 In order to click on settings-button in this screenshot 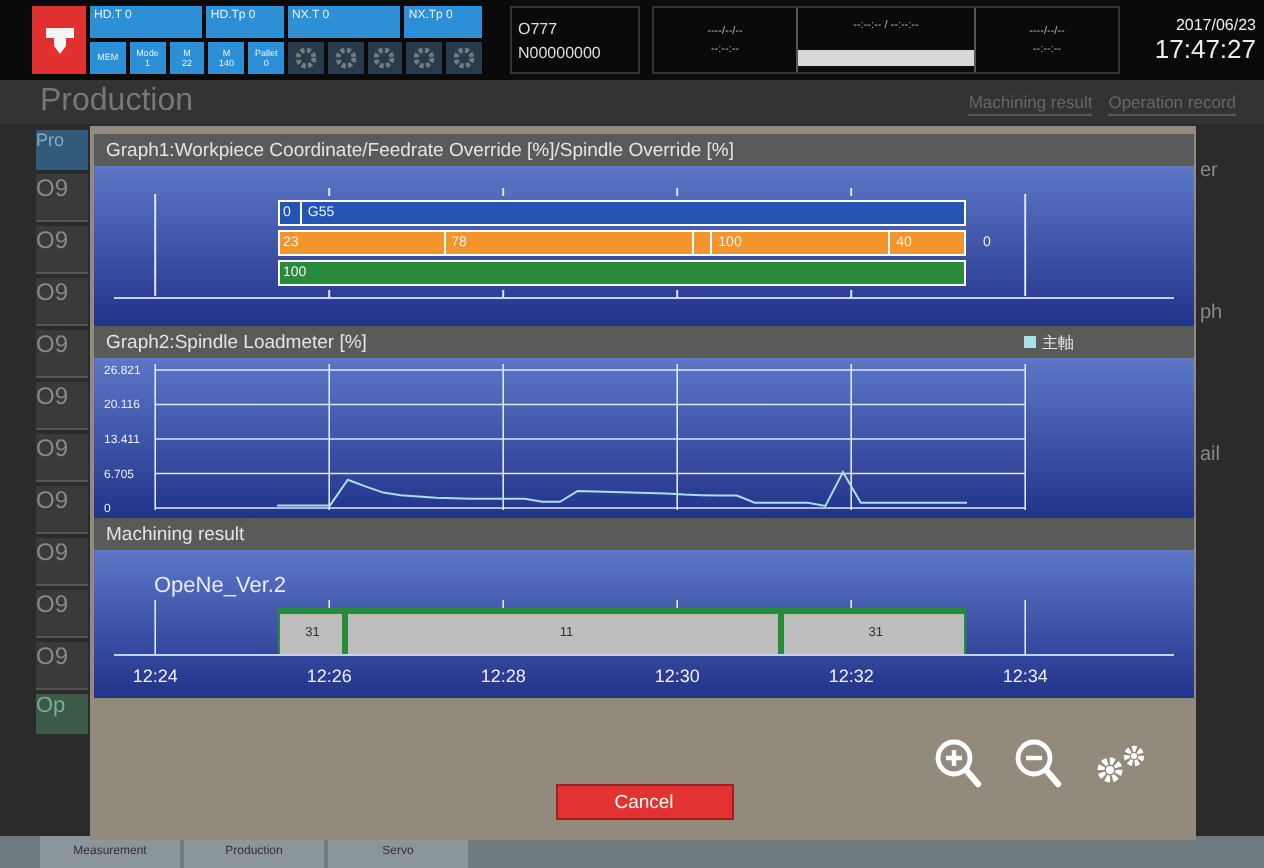, I will do `click(1122, 764)`.